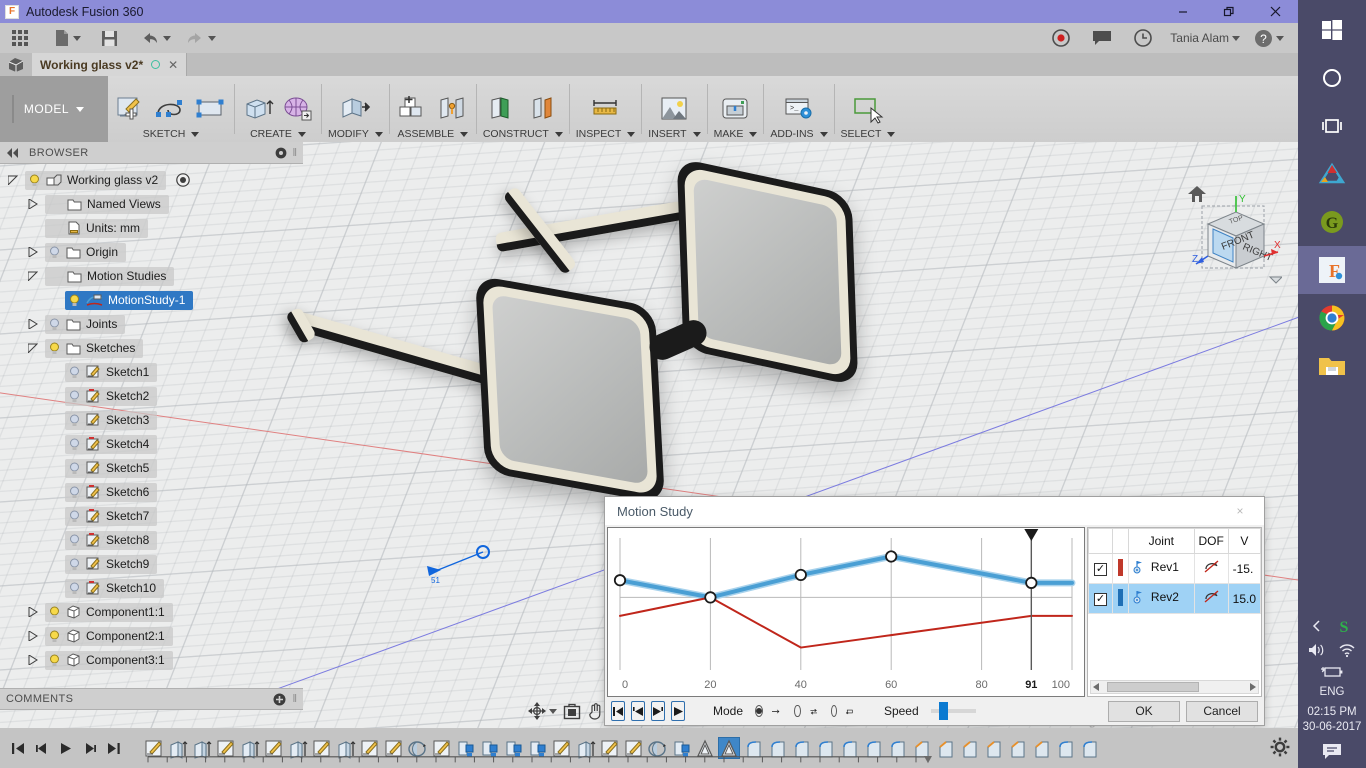 The image size is (1366, 768). I want to click on browser-options-icon, so click(281, 153).